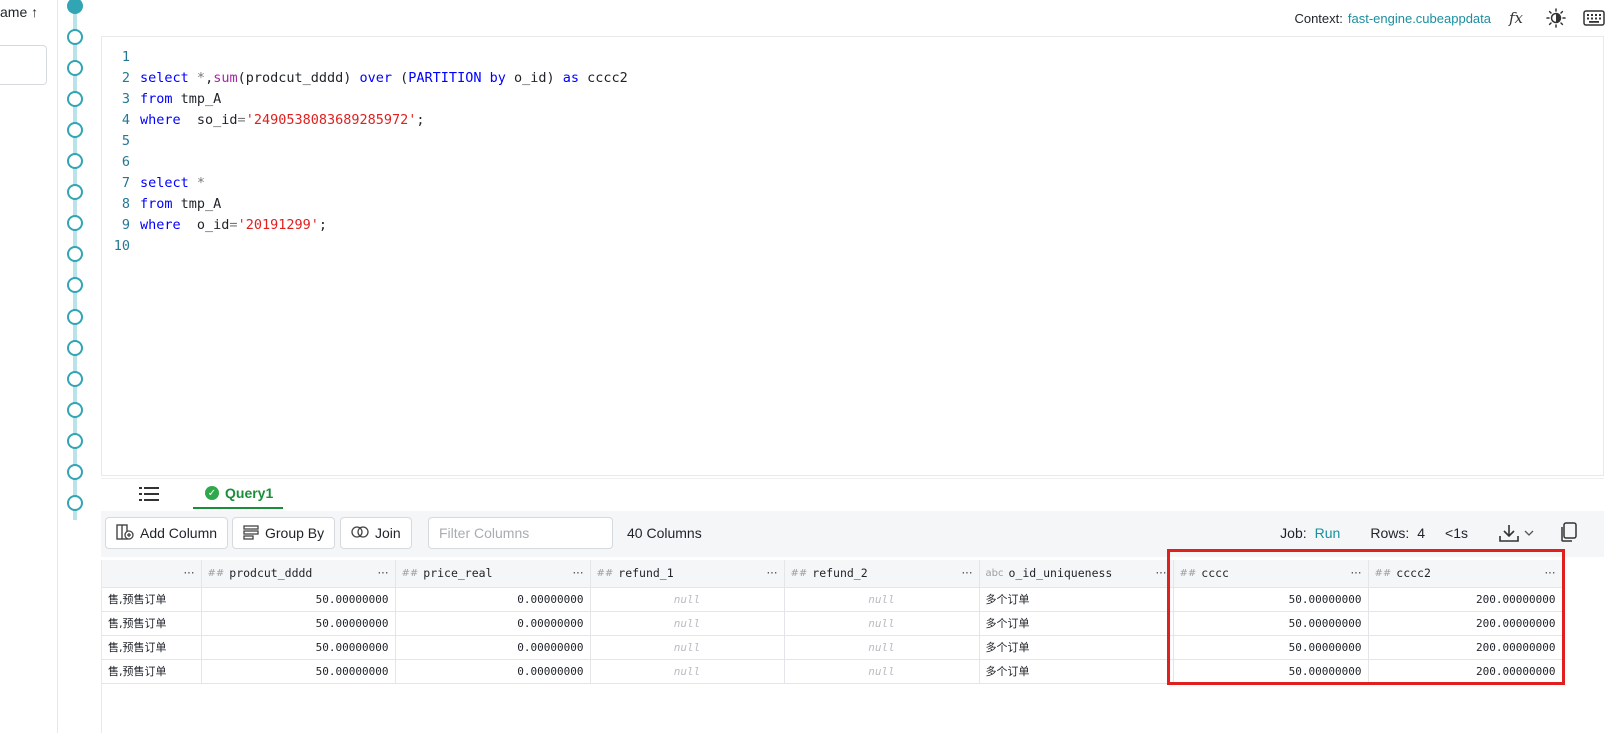 This screenshot has height=733, width=1613. Describe the element at coordinates (23, 65) in the screenshot. I see `left-input-box` at that location.